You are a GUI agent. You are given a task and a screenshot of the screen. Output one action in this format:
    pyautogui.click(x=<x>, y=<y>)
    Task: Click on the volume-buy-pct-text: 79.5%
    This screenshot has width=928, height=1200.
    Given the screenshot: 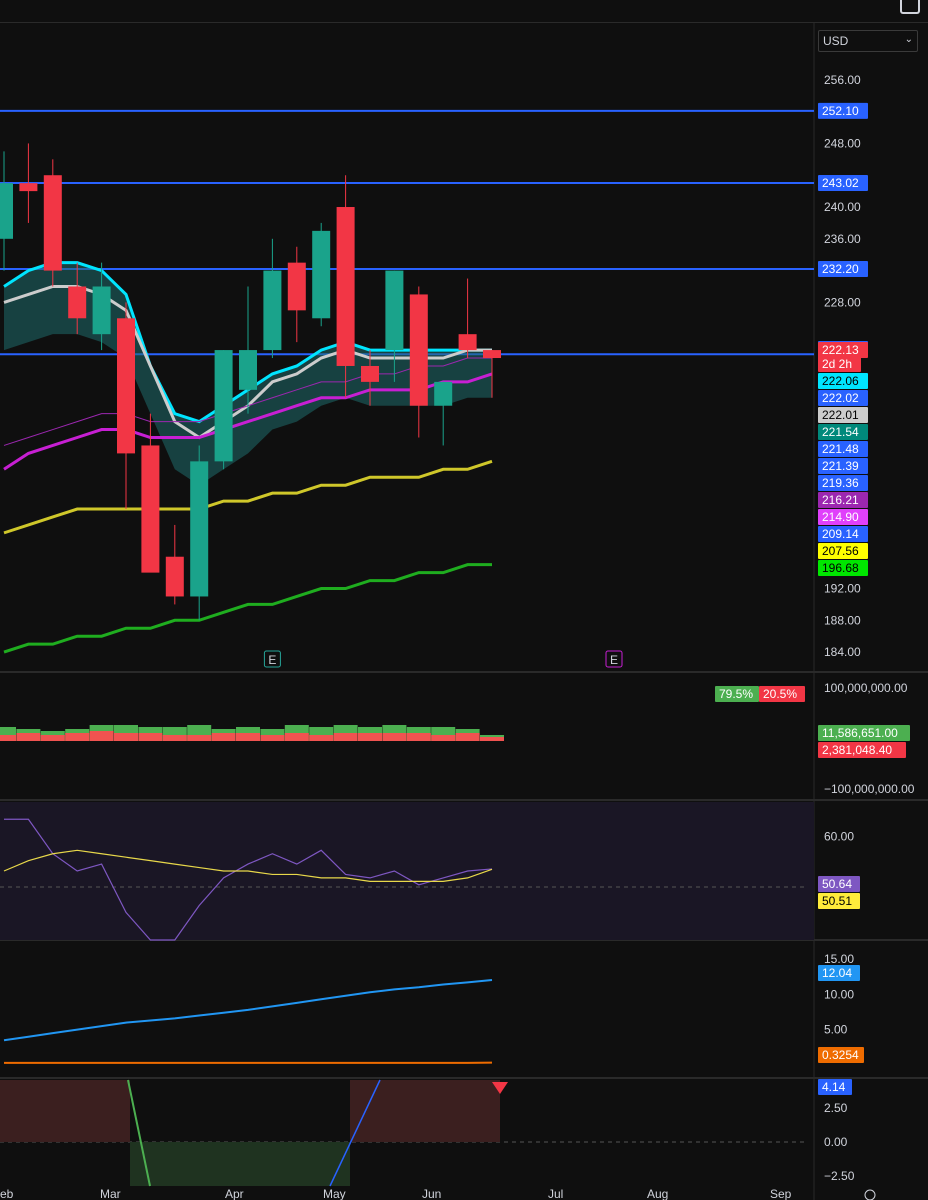 What is the action you would take?
    pyautogui.click(x=736, y=694)
    